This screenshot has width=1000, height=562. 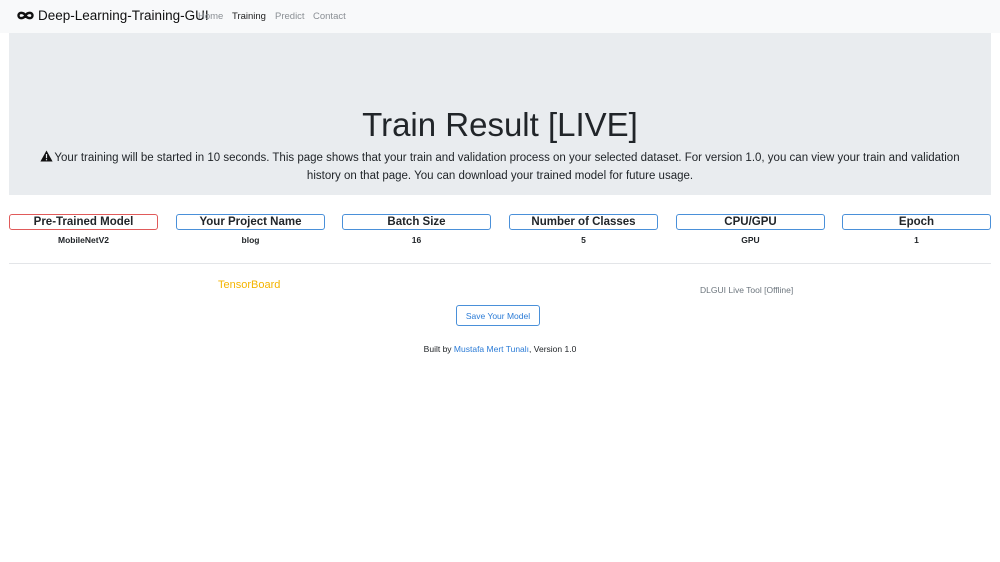 What do you see at coordinates (750, 240) in the screenshot?
I see `info-value: GPU` at bounding box center [750, 240].